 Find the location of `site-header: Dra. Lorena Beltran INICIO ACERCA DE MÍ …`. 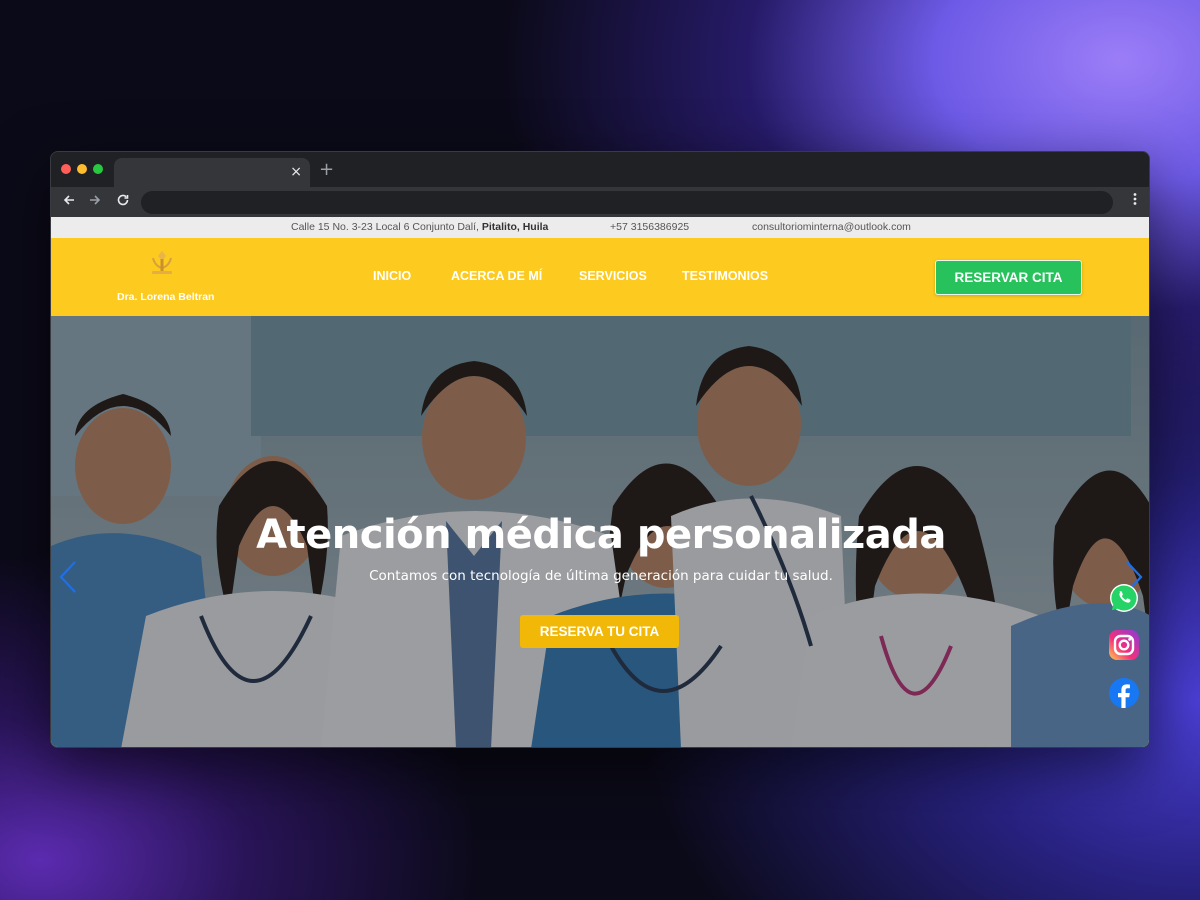

site-header: Dra. Lorena Beltran INICIO ACERCA DE MÍ … is located at coordinates (600, 277).